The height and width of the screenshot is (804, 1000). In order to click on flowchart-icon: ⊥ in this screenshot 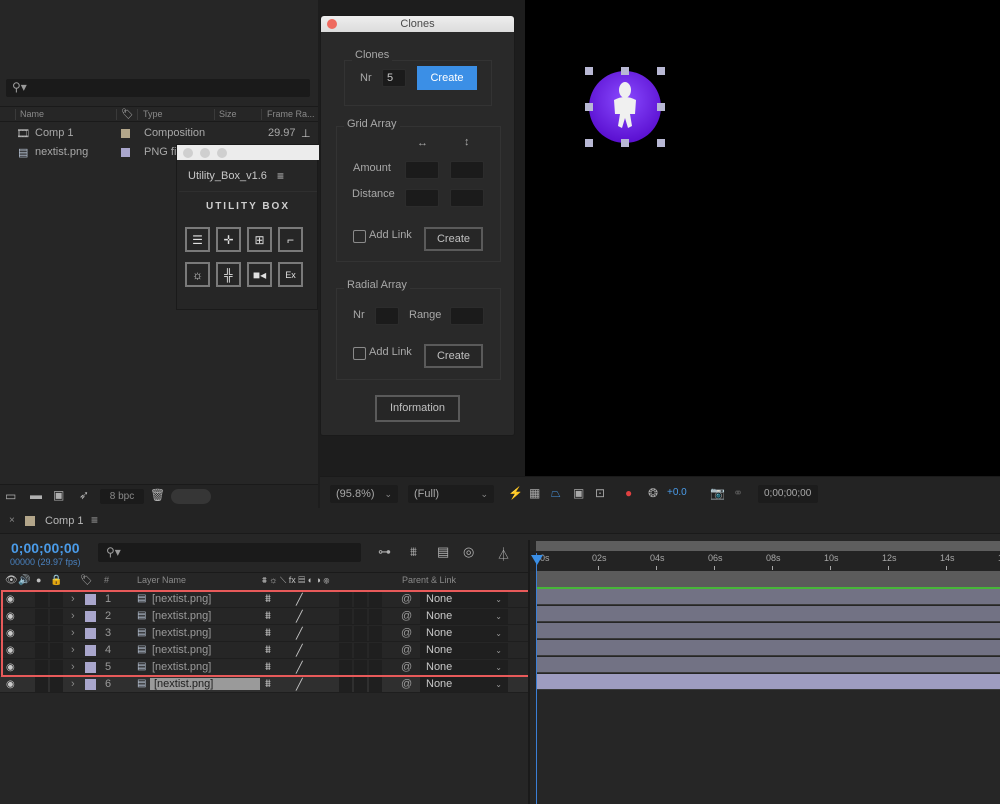, I will do `click(306, 133)`.